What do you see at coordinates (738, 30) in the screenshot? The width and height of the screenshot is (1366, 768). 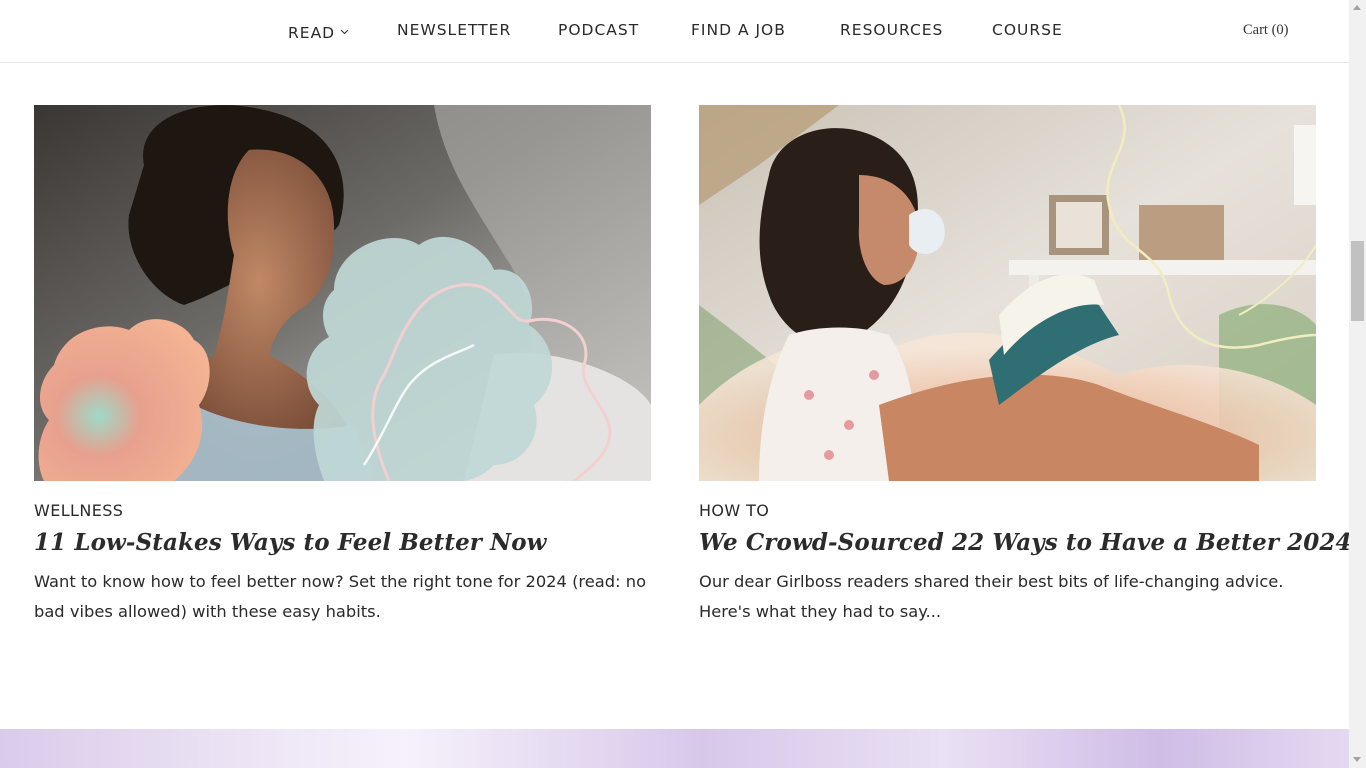 I see `nav-item-find-a-job: FIND A JOB` at bounding box center [738, 30].